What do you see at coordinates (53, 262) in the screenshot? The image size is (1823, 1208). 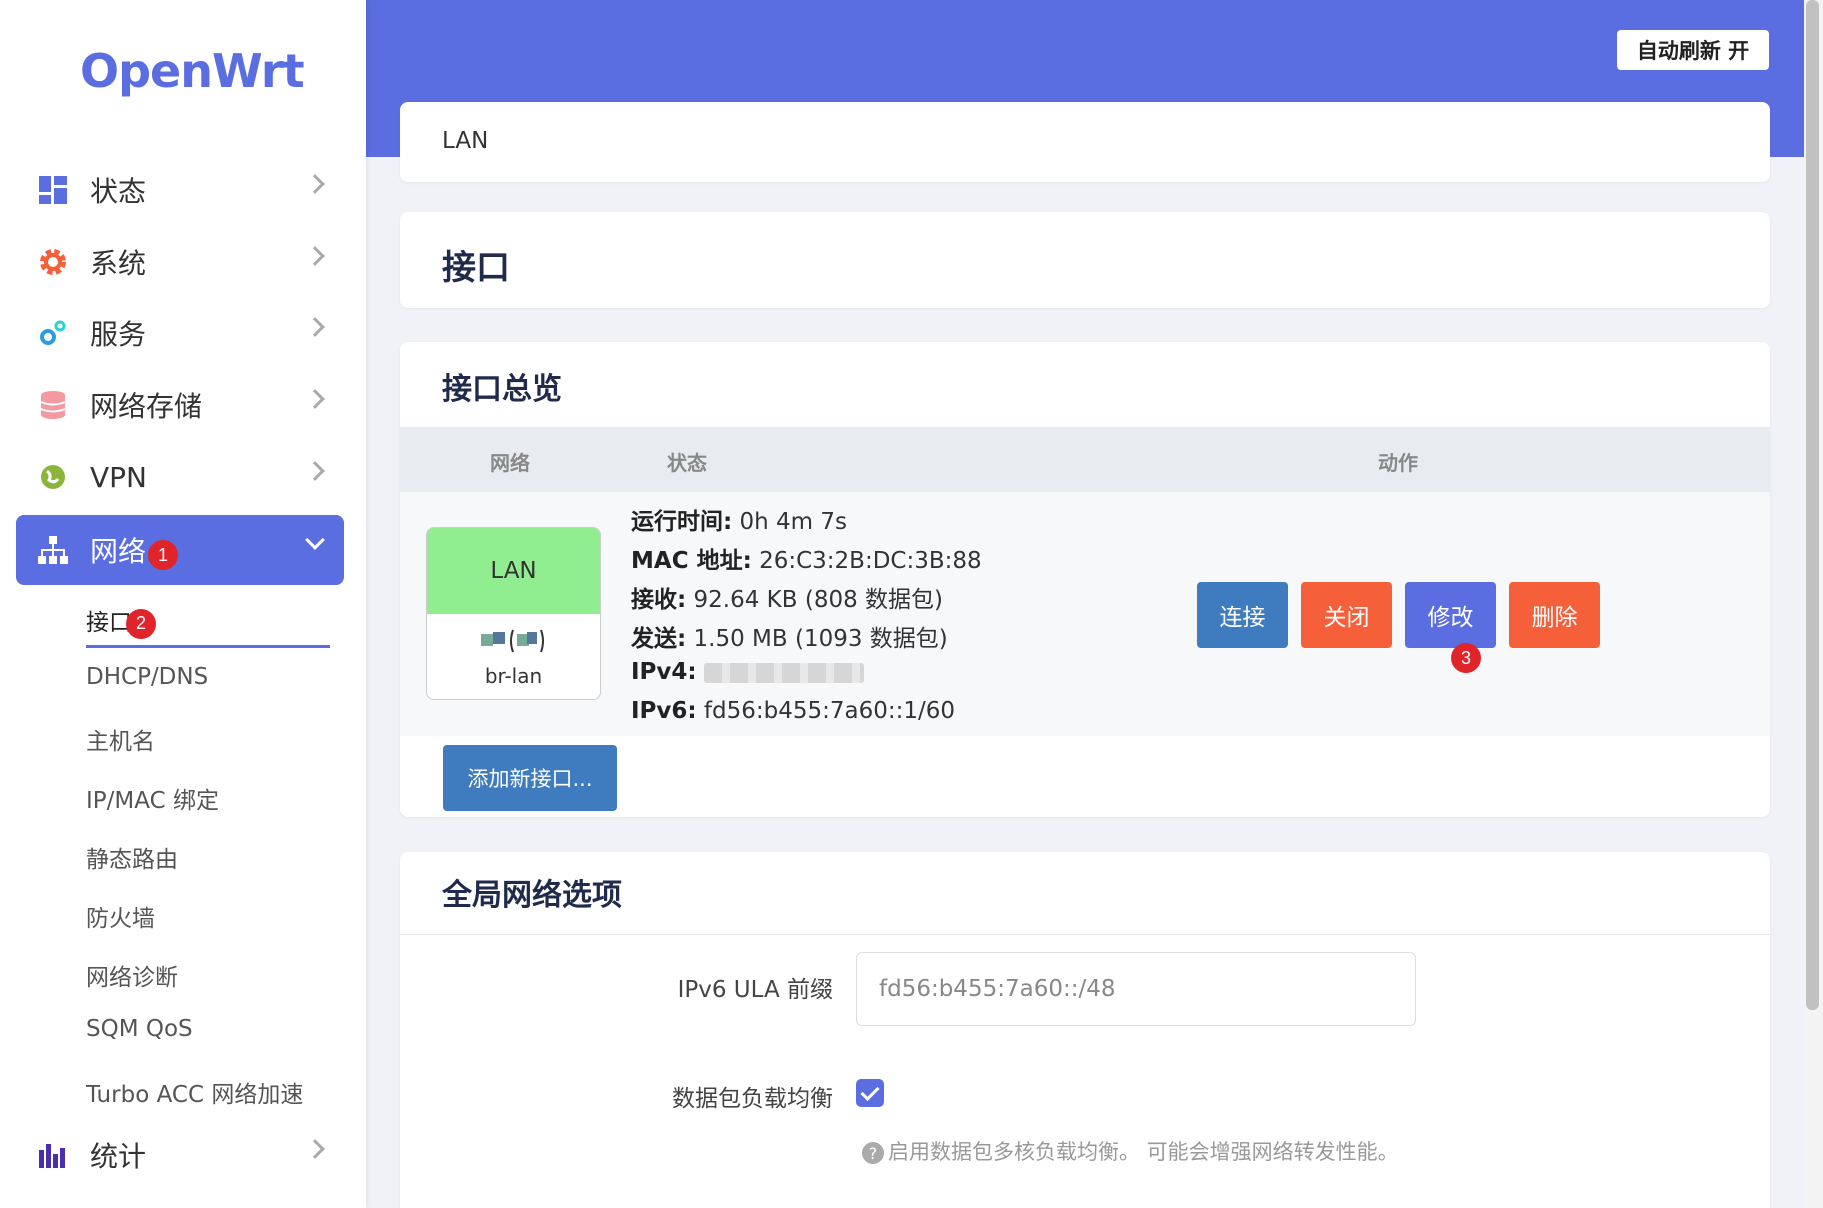 I see `gear-icon` at bounding box center [53, 262].